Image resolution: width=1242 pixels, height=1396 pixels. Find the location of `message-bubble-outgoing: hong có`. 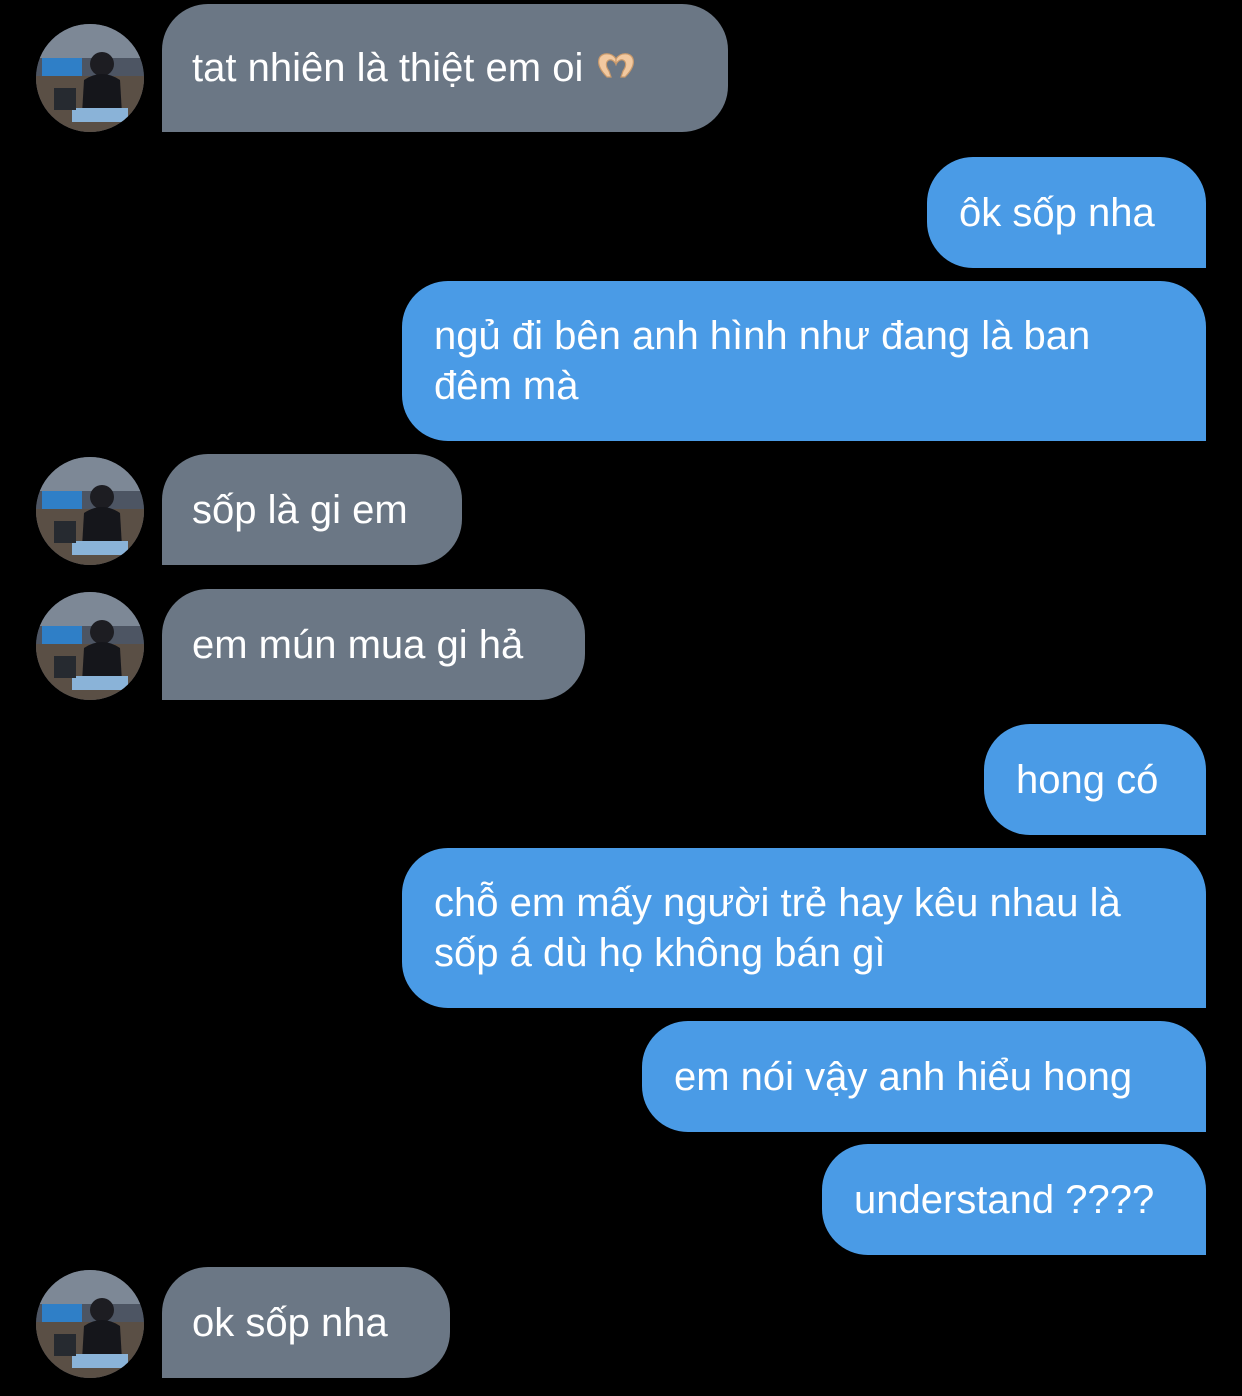

message-bubble-outgoing: hong có is located at coordinates (1095, 779).